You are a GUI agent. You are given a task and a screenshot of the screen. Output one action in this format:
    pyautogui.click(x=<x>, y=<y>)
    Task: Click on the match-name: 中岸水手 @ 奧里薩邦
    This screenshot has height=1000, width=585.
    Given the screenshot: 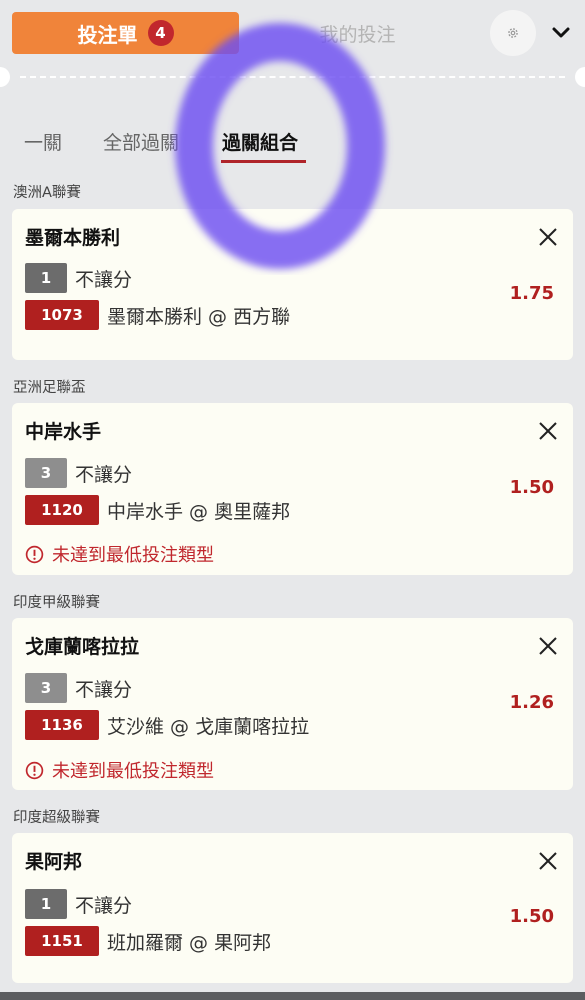 What is the action you would take?
    pyautogui.click(x=199, y=511)
    